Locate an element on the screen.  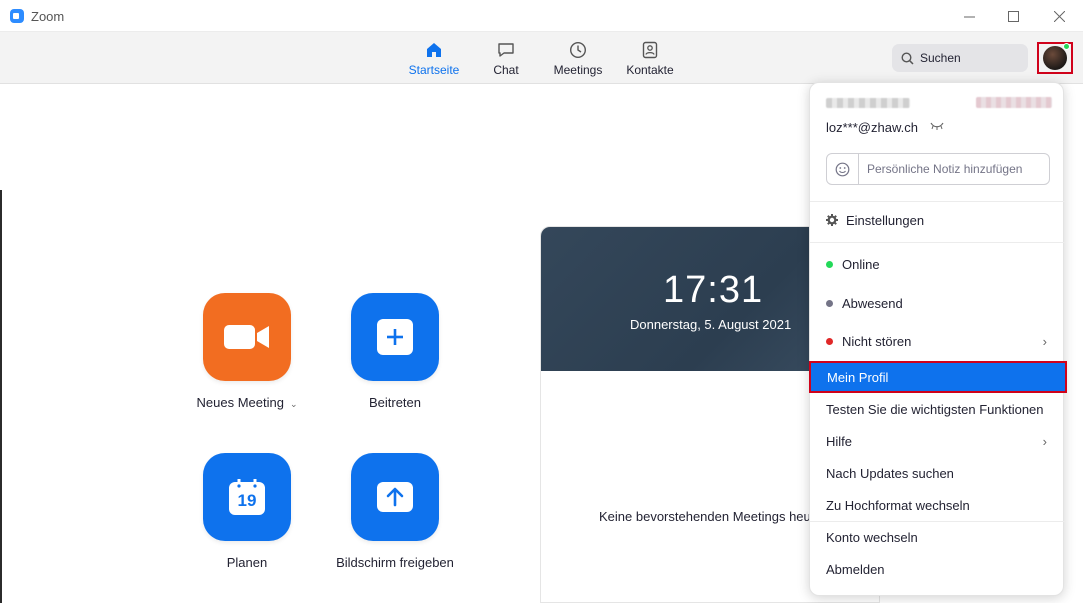
maximize-button is located at coordinates (1013, 16).